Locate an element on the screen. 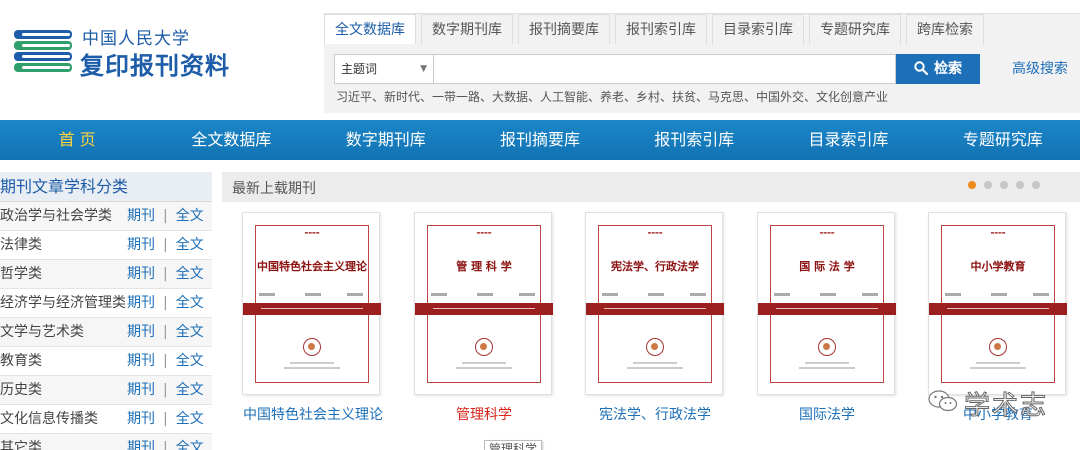 This screenshot has height=450, width=1080. nav-index-db: 报刊索引库 is located at coordinates (694, 140).